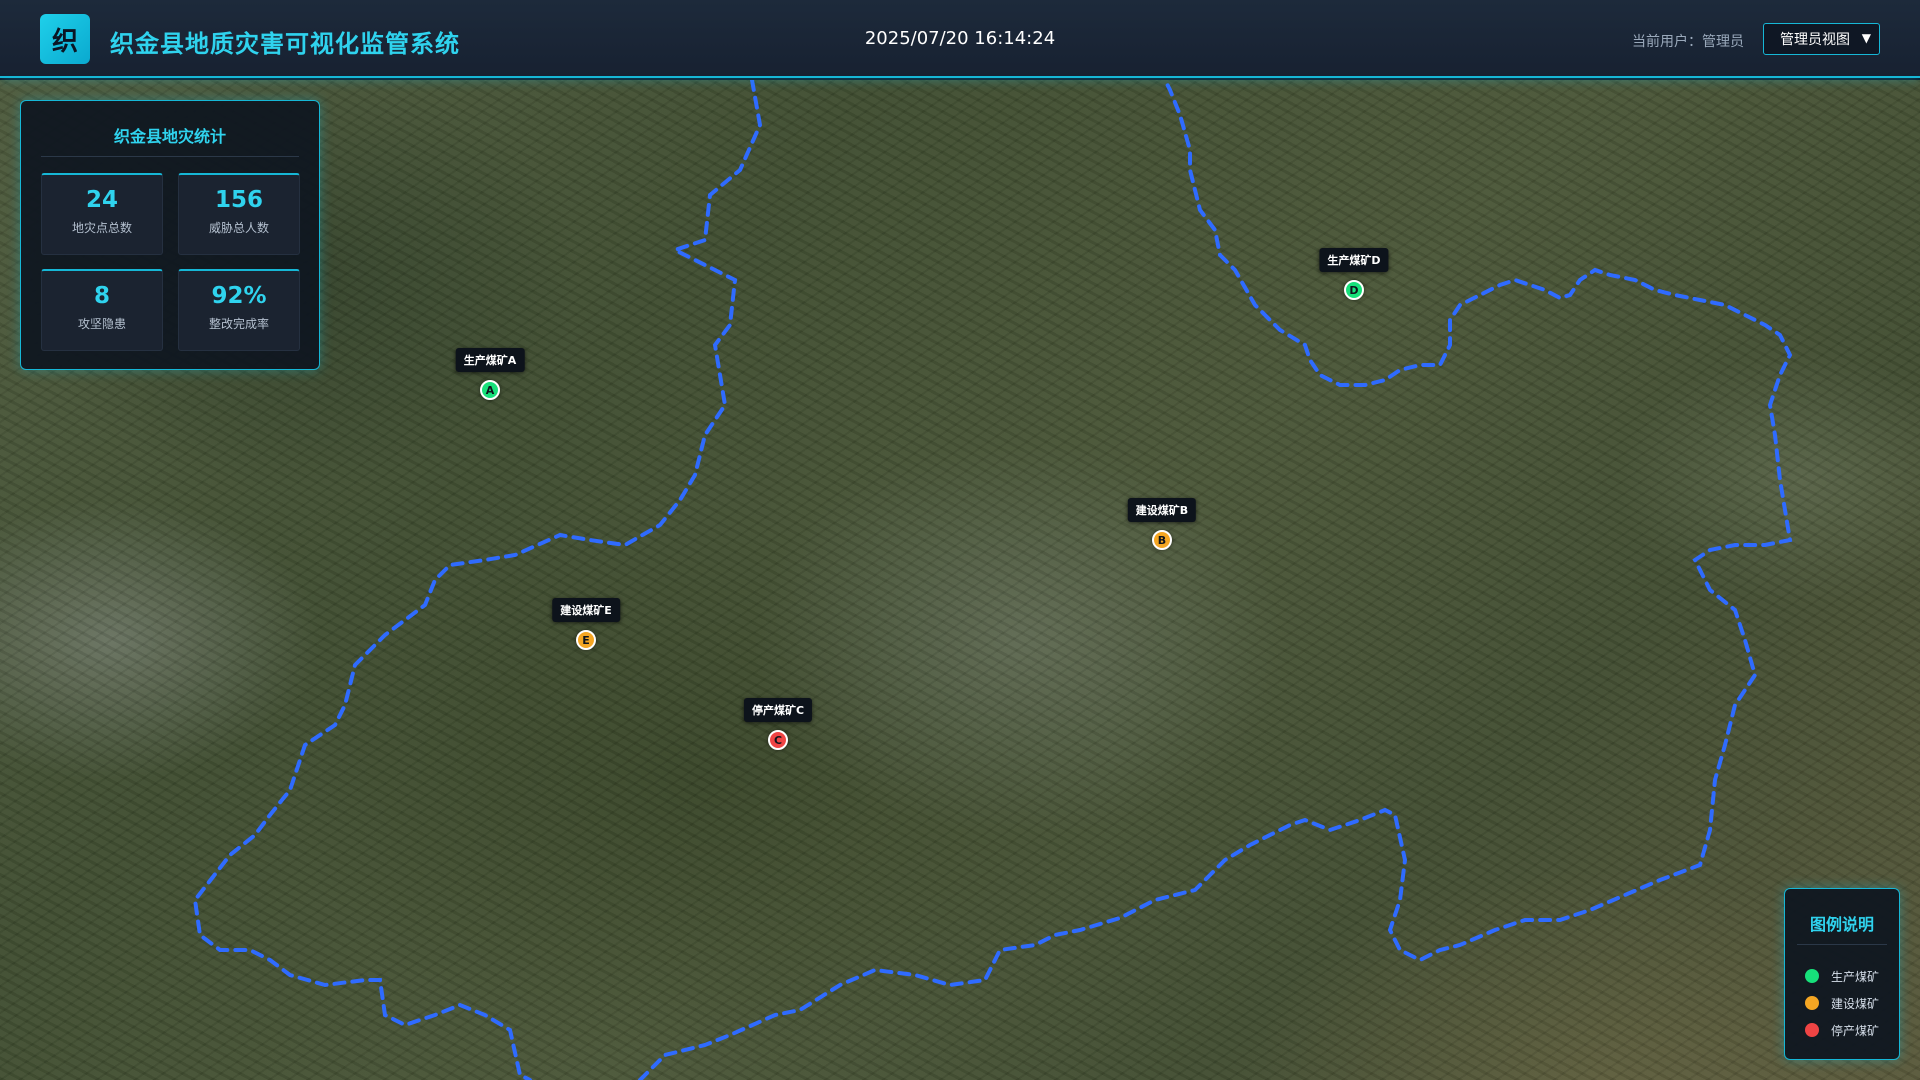 The width and height of the screenshot is (1920, 1080). I want to click on view-mode-select: 管理员视图 ▼, so click(1821, 39).